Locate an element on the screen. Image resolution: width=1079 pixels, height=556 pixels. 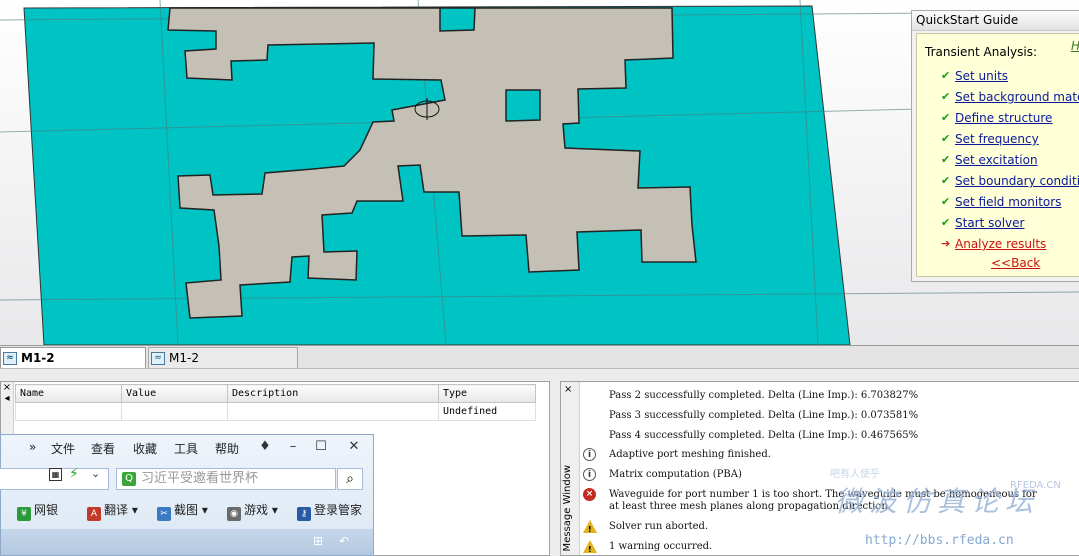
quickstart-heading: Transient Analysis: is located at coordinates (981, 52).